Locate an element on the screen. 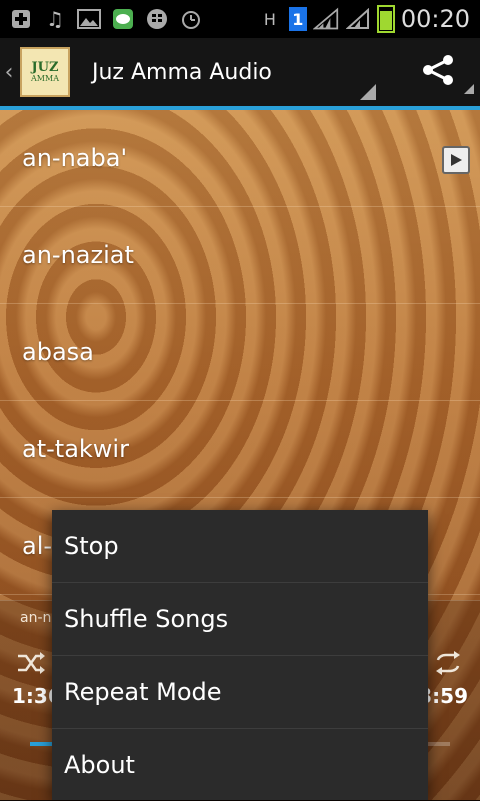  menu-item-stop: Stop is located at coordinates (240, 546).